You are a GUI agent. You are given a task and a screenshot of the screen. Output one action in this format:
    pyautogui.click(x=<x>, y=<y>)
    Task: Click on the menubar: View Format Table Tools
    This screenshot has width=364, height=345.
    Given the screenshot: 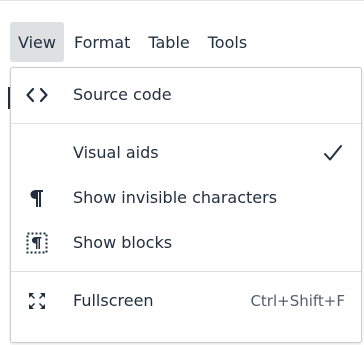 What is the action you would take?
    pyautogui.click(x=128, y=42)
    